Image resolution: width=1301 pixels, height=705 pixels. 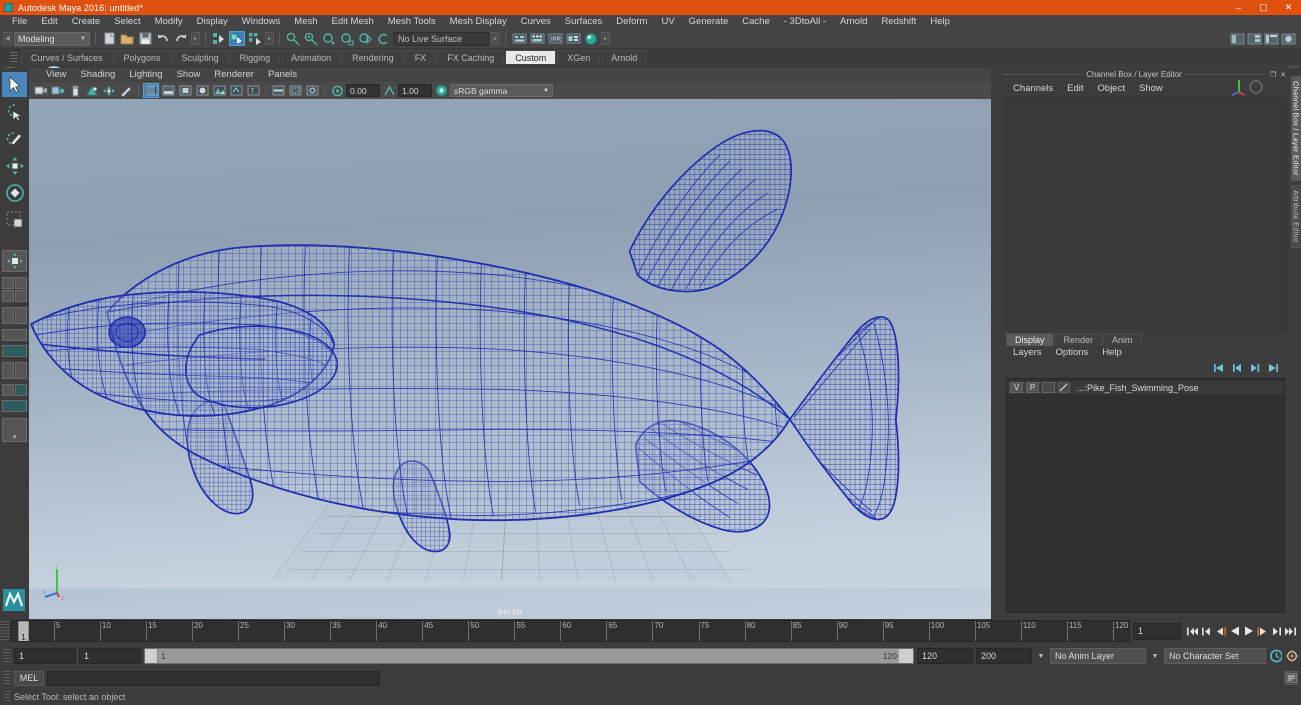 I want to click on go-to-start-icon, so click(x=1192, y=631).